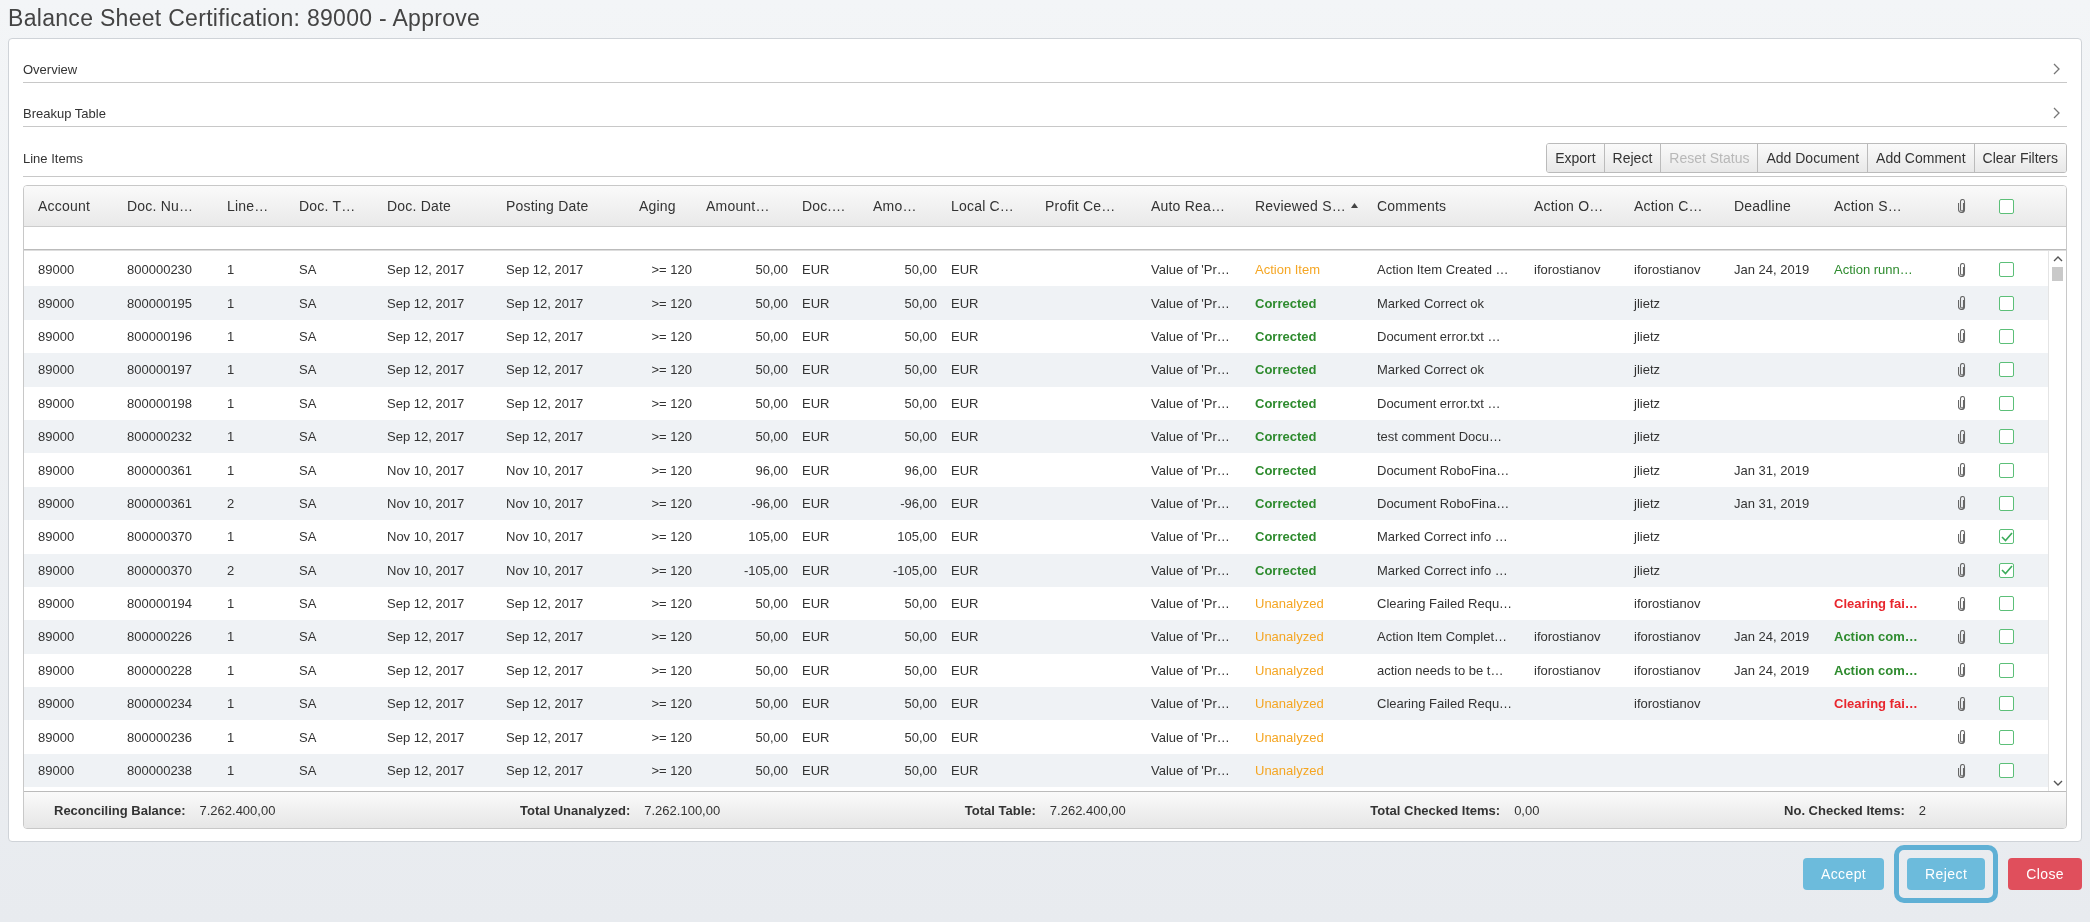 The height and width of the screenshot is (922, 2090). What do you see at coordinates (1412, 206) in the screenshot?
I see `column-header: Comments` at bounding box center [1412, 206].